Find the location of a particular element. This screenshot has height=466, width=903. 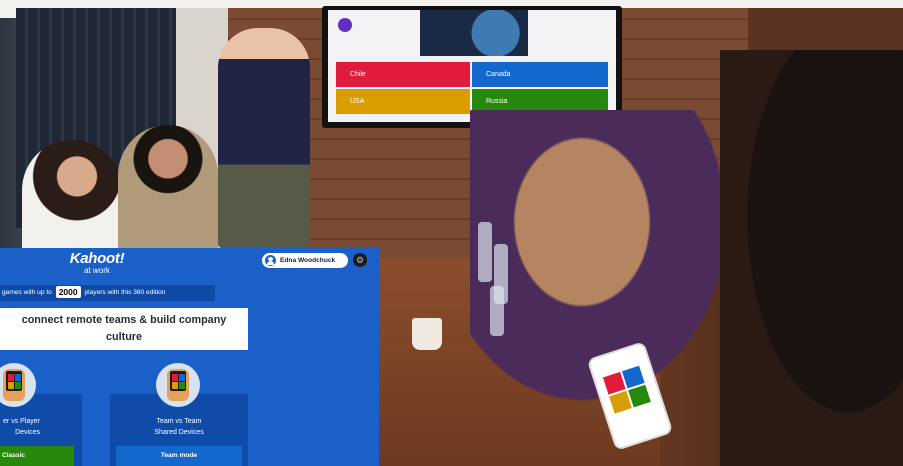

mode-card-label: Team vs Team Shared Devices is located at coordinates (179, 427).